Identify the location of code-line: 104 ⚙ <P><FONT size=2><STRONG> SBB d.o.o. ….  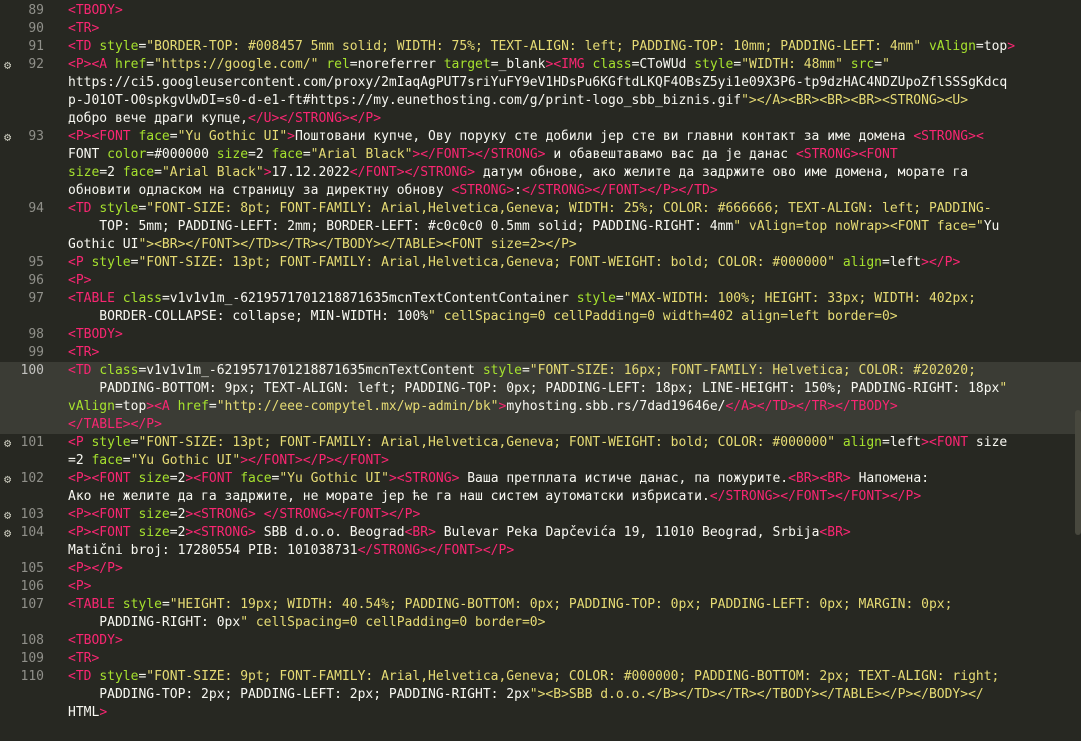
(540, 533).